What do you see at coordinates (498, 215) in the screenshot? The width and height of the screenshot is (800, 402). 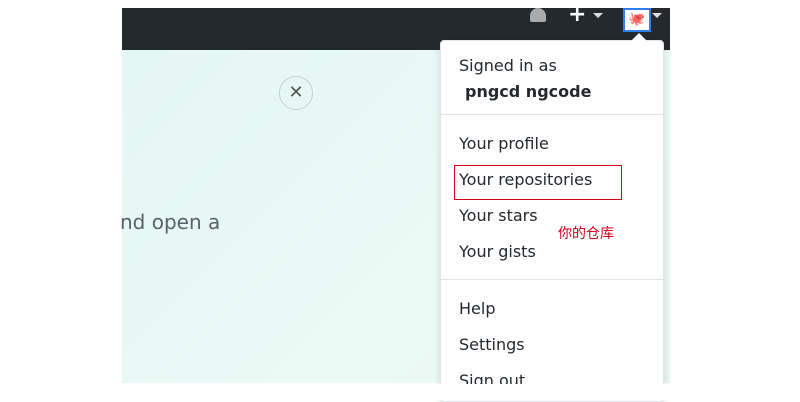 I see `menu-item-stars: Your stars` at bounding box center [498, 215].